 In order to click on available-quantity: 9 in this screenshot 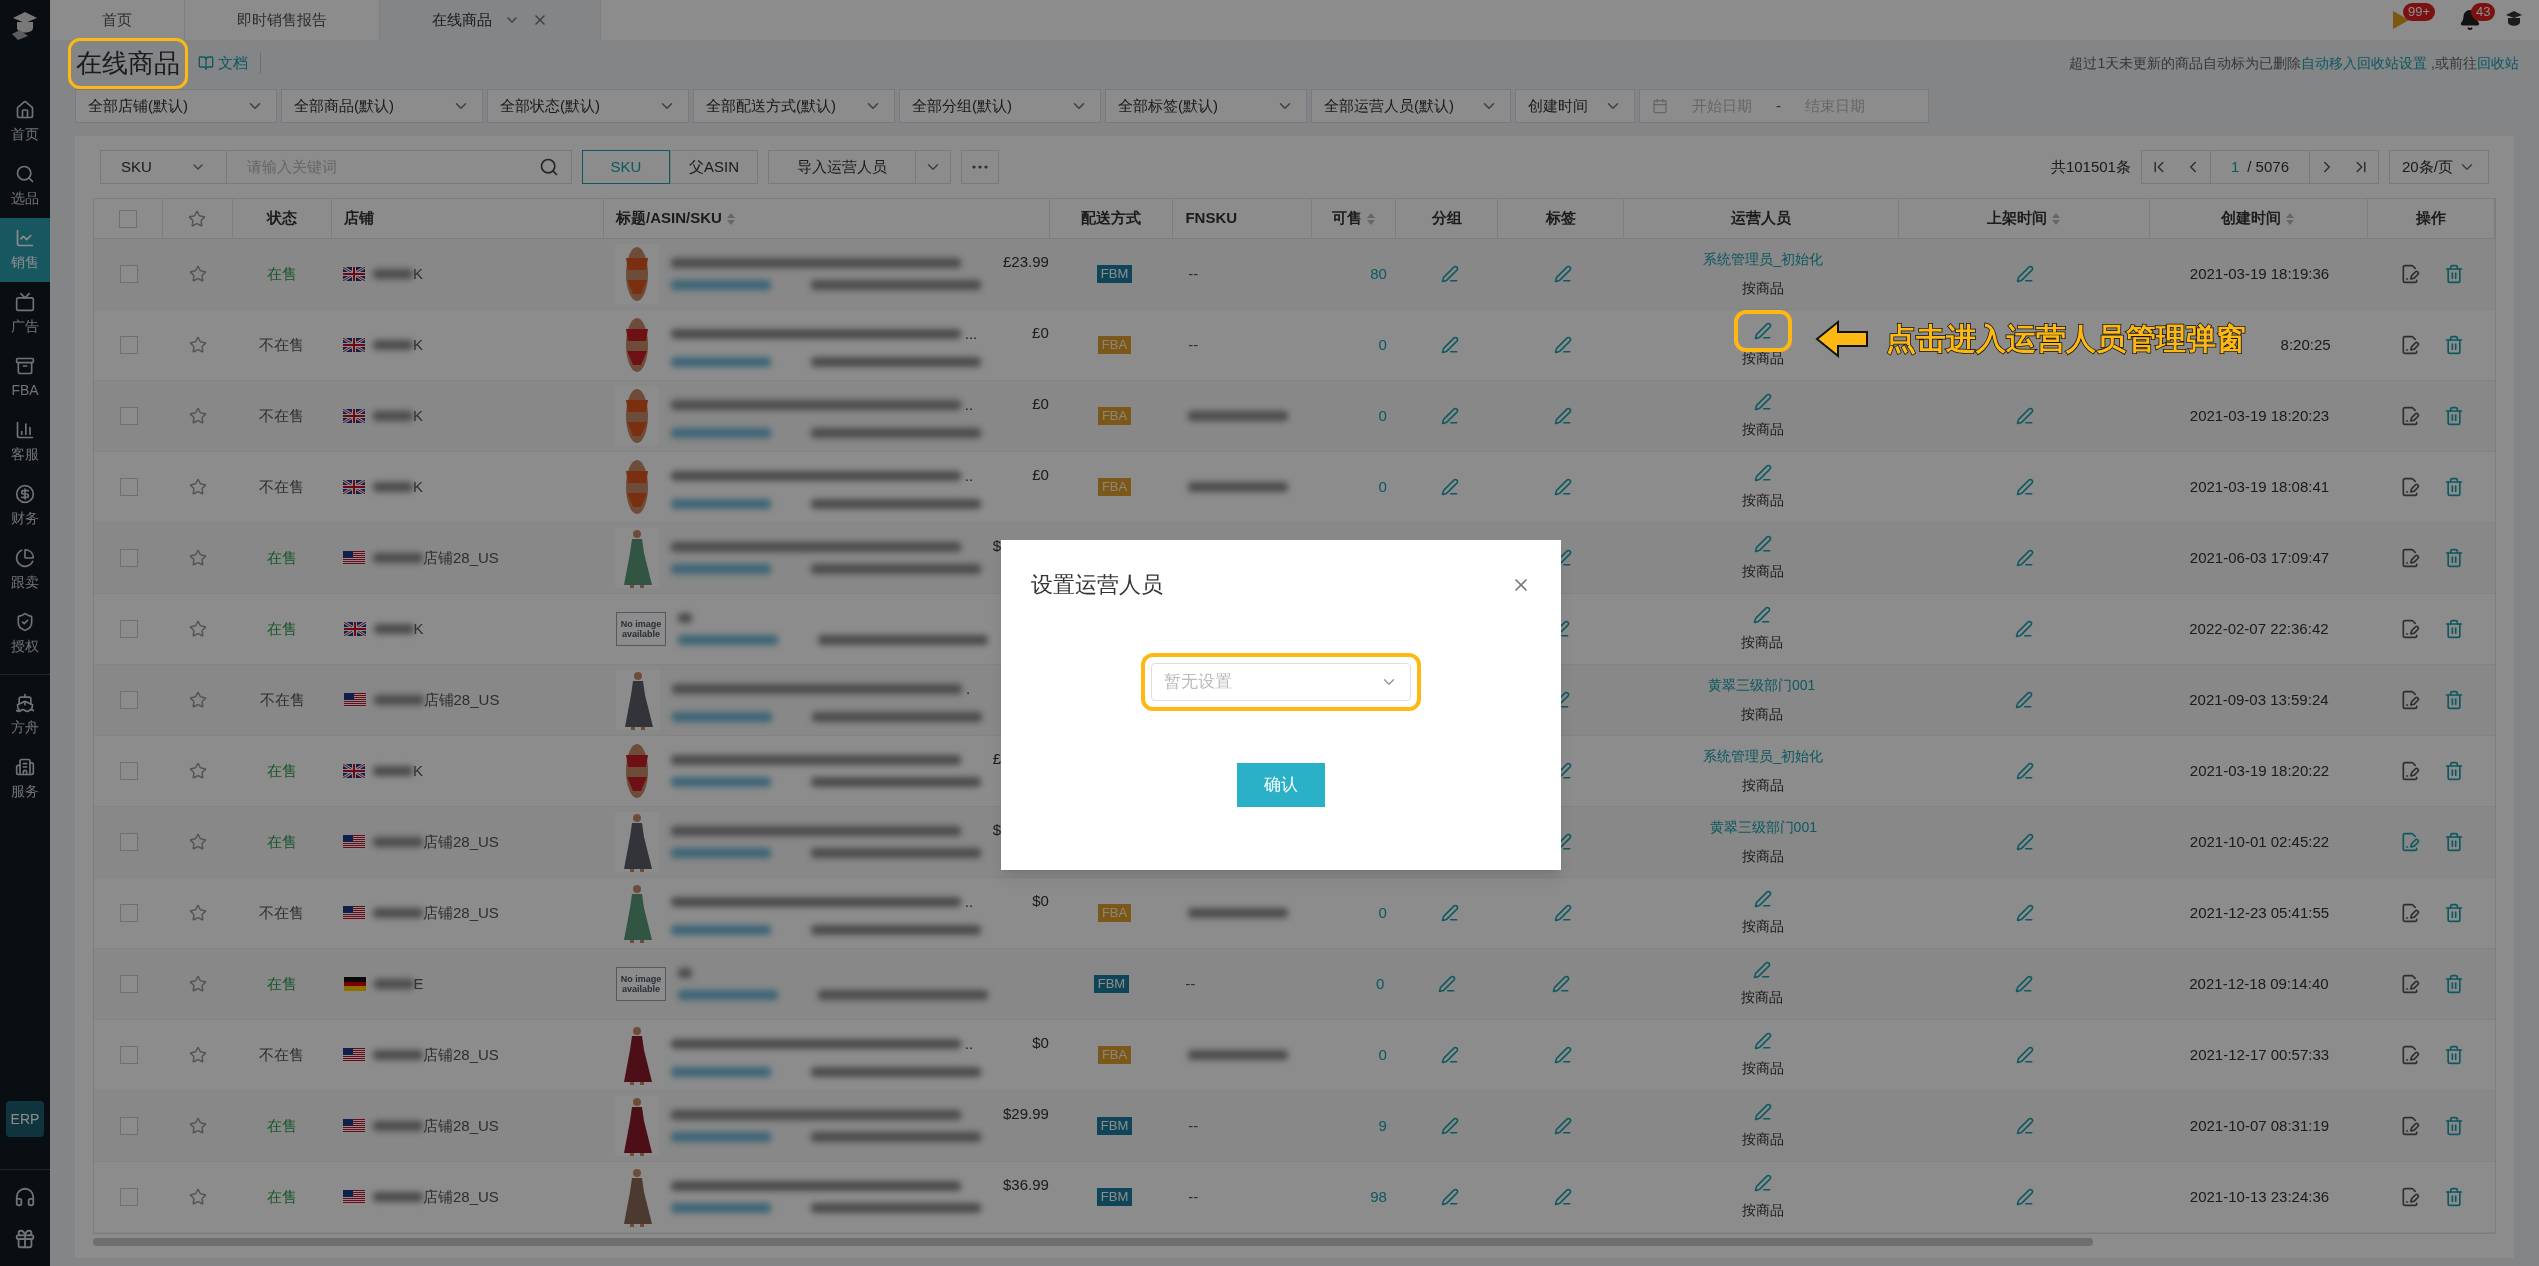, I will do `click(1382, 1125)`.